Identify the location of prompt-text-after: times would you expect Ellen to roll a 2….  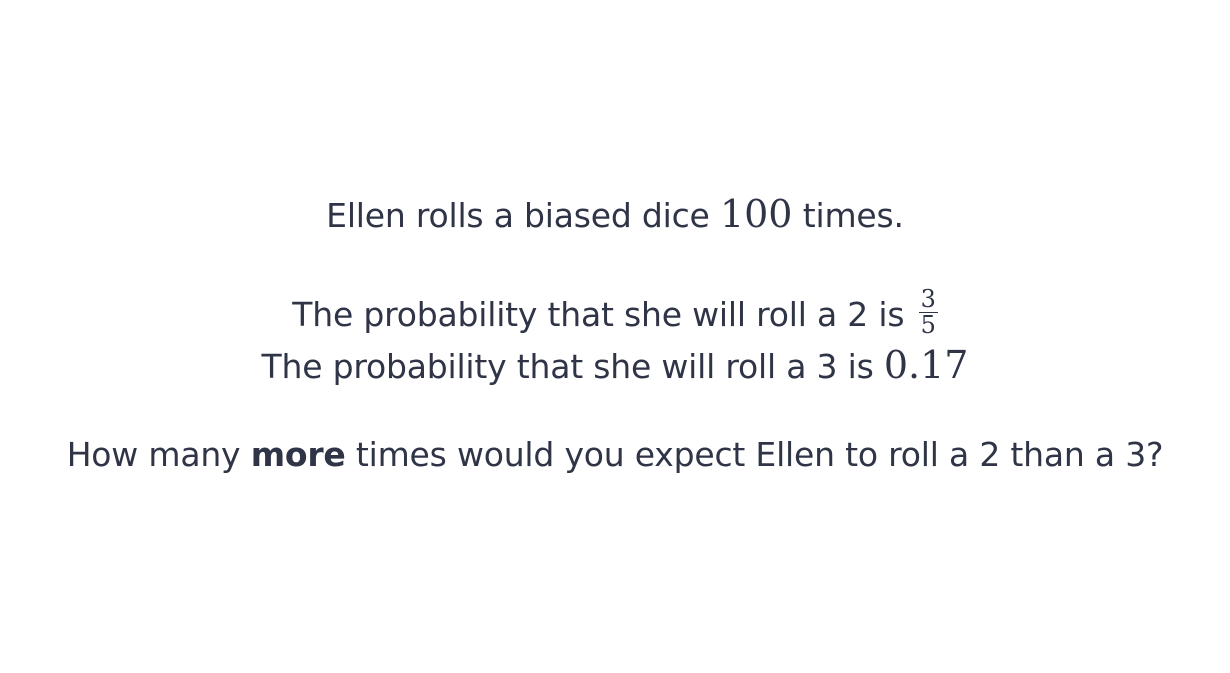
(754, 454).